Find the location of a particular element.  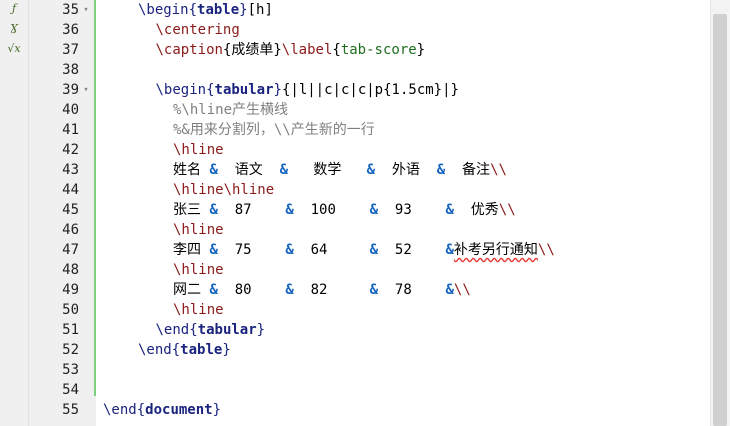

line-number: 36 is located at coordinates (70, 30).